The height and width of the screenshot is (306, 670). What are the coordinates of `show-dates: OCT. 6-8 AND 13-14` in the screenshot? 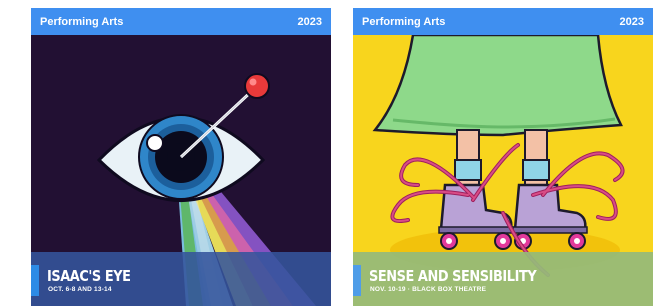 It's located at (80, 289).